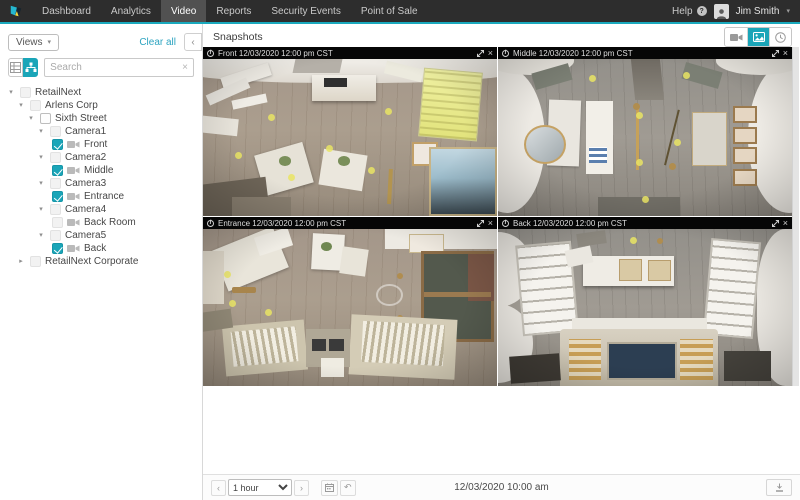  What do you see at coordinates (31, 67) in the screenshot?
I see `tree-view-toggle-button` at bounding box center [31, 67].